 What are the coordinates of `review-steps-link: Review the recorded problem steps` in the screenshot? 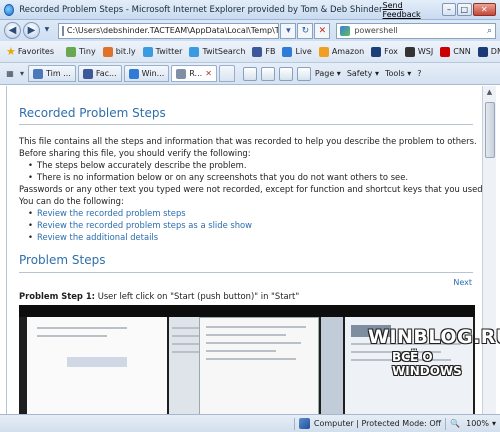 It's located at (107, 213).